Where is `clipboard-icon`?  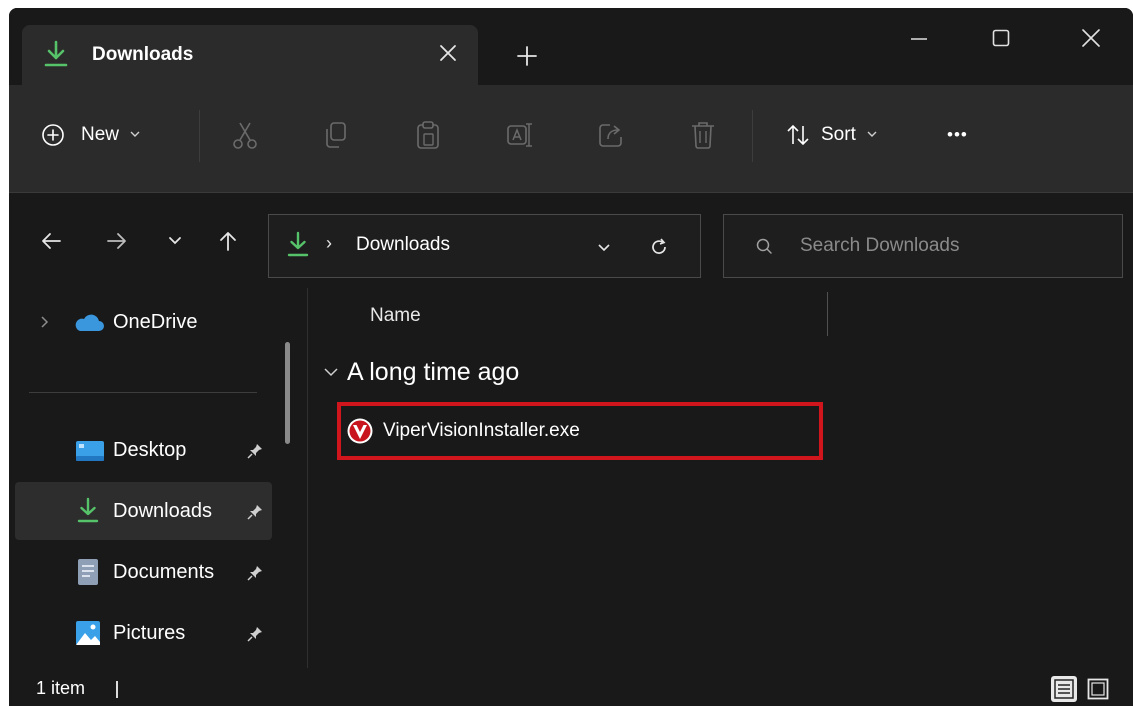
clipboard-icon is located at coordinates (428, 135).